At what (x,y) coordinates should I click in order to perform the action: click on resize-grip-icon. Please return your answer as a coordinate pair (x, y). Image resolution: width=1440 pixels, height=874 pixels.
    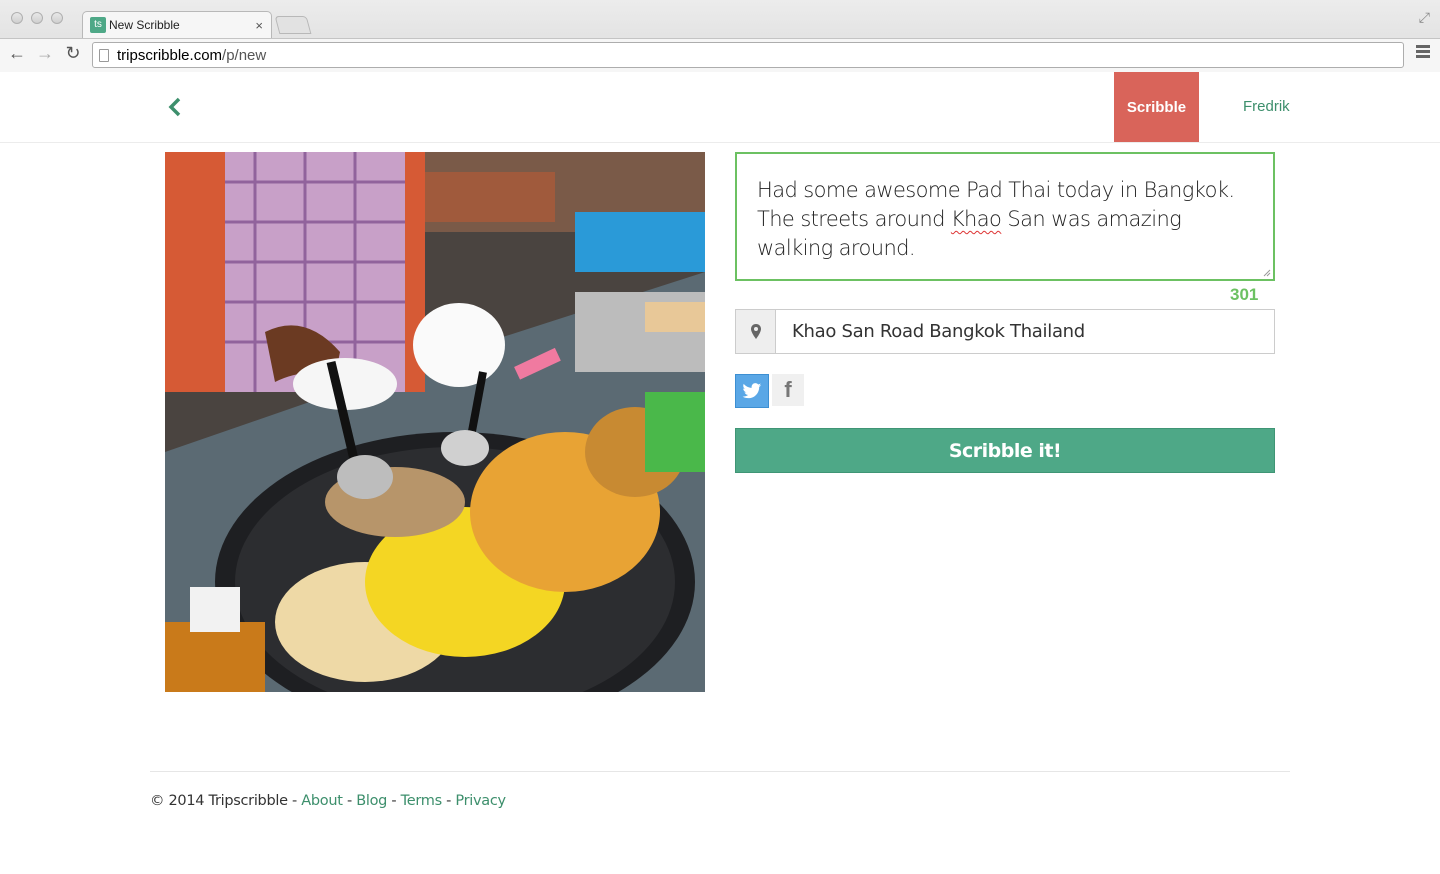
    Looking at the image, I should click on (1267, 273).